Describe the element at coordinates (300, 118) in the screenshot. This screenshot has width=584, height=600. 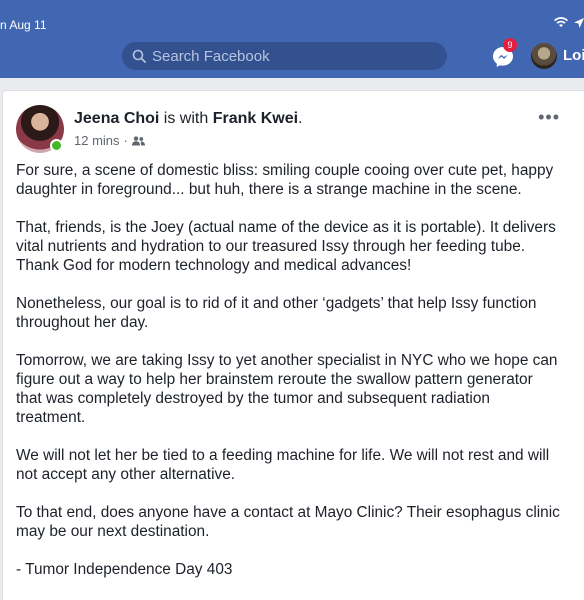
I see `header-period: .` at that location.